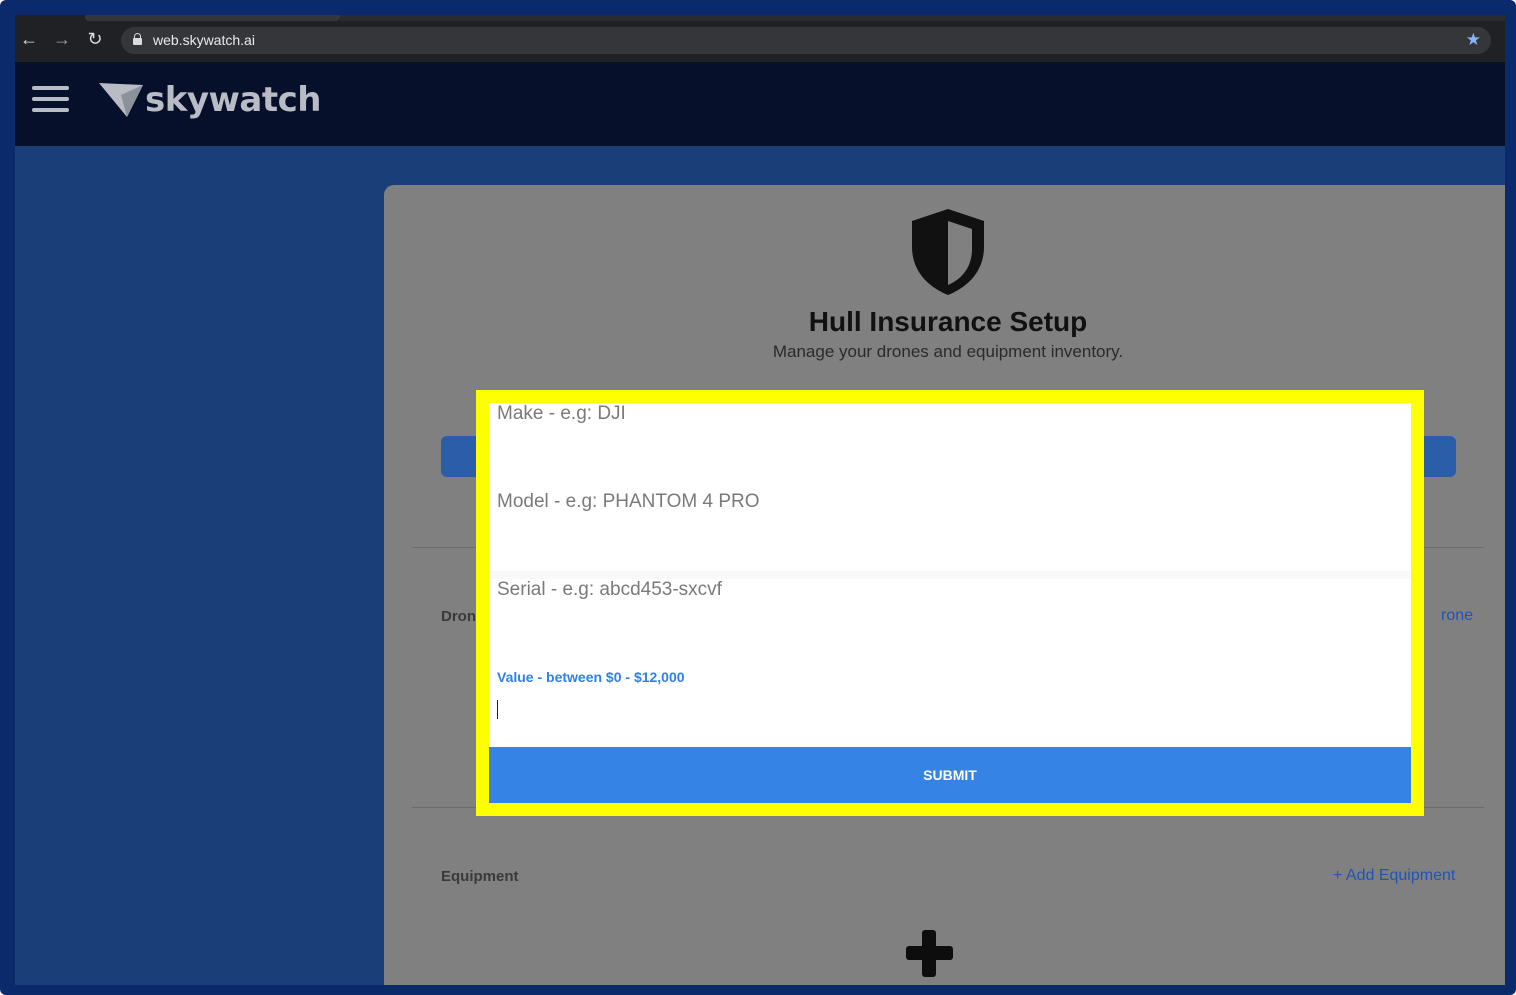 The image size is (1516, 995). What do you see at coordinates (950, 703) in the screenshot?
I see `value-field: Value - between $0 - $12,000` at bounding box center [950, 703].